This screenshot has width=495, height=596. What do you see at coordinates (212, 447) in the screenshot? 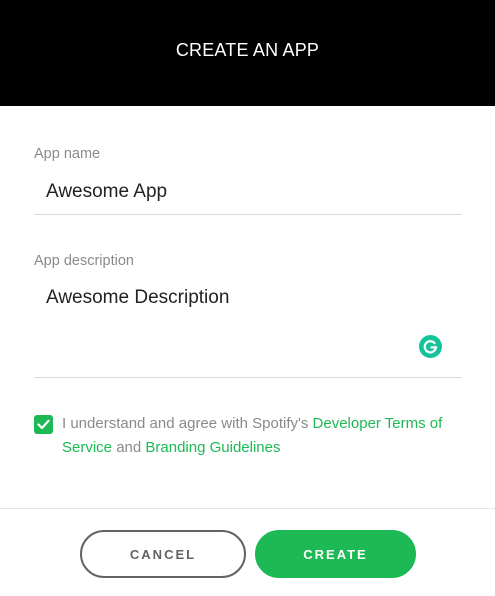
I see `branding-guidelines-link: Branding Guidelines` at bounding box center [212, 447].